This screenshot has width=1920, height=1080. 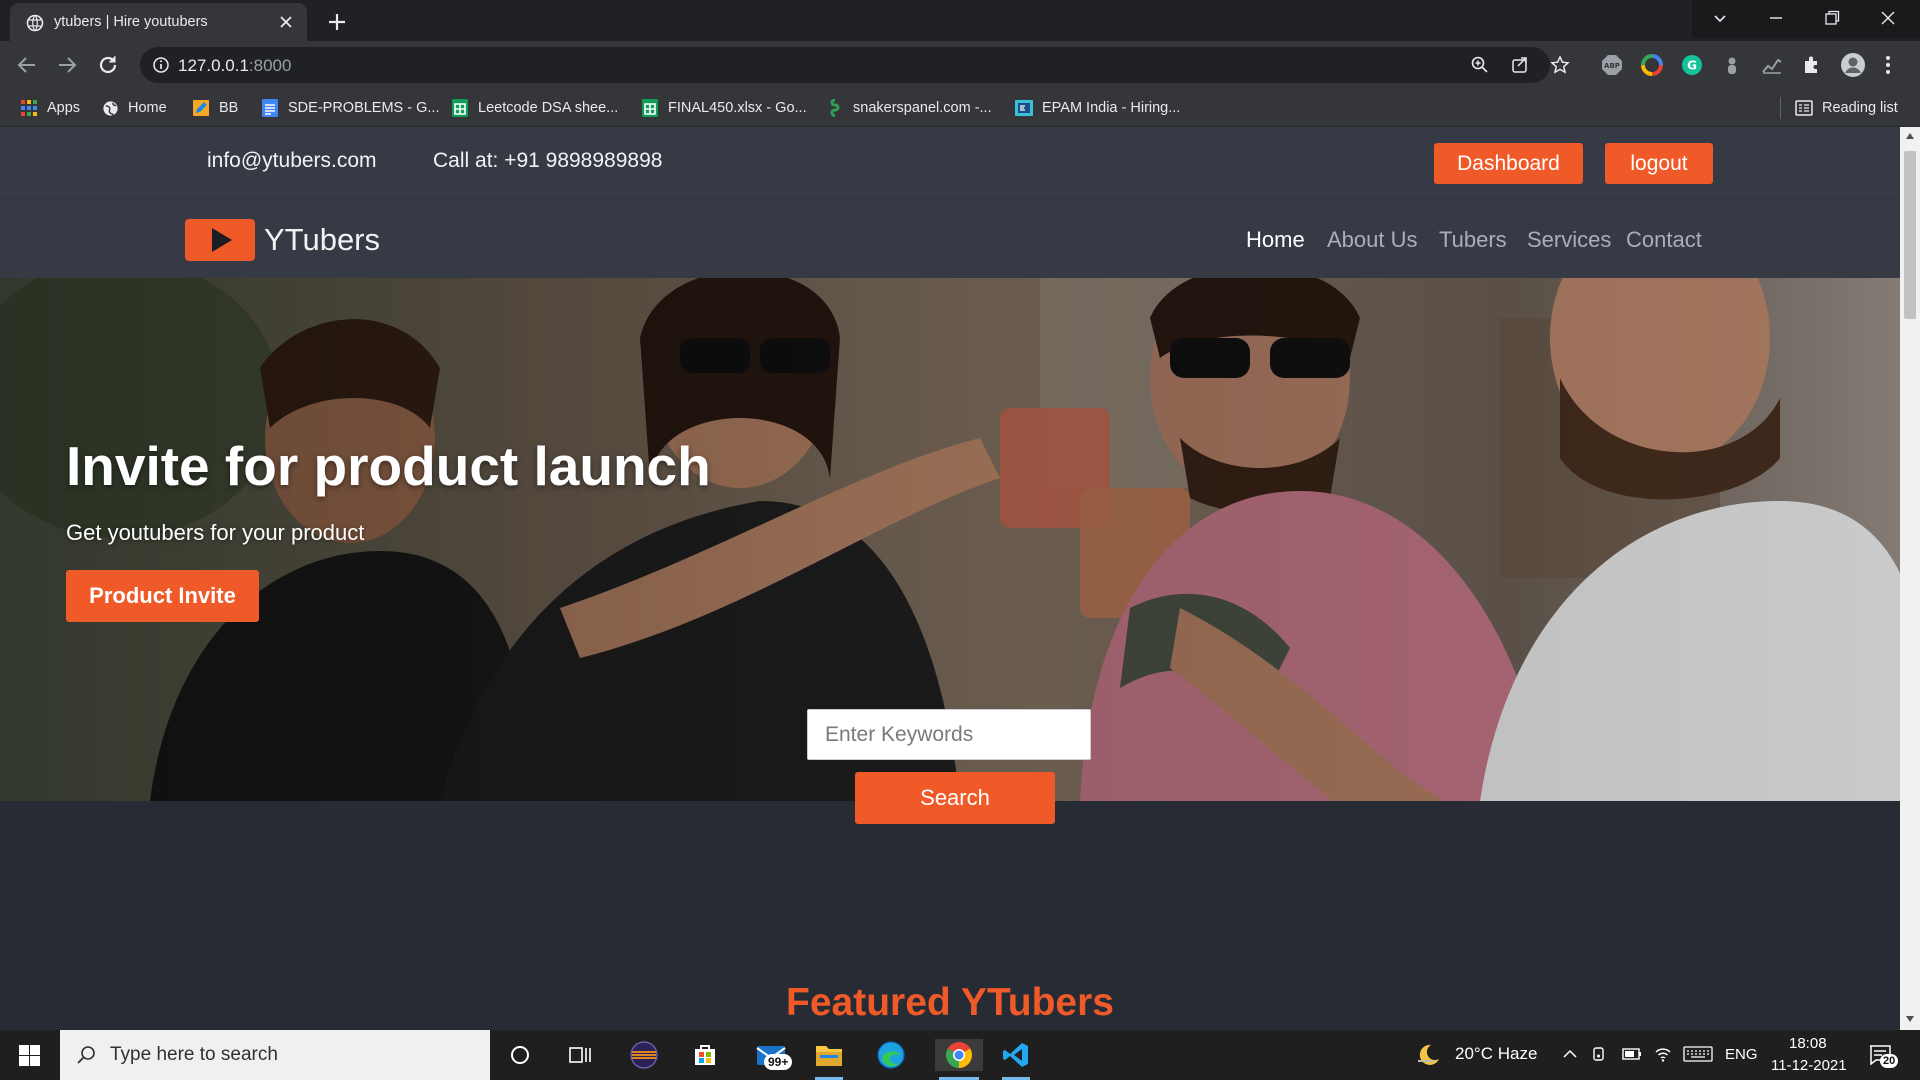 I want to click on url-port: :8000, so click(x=270, y=65).